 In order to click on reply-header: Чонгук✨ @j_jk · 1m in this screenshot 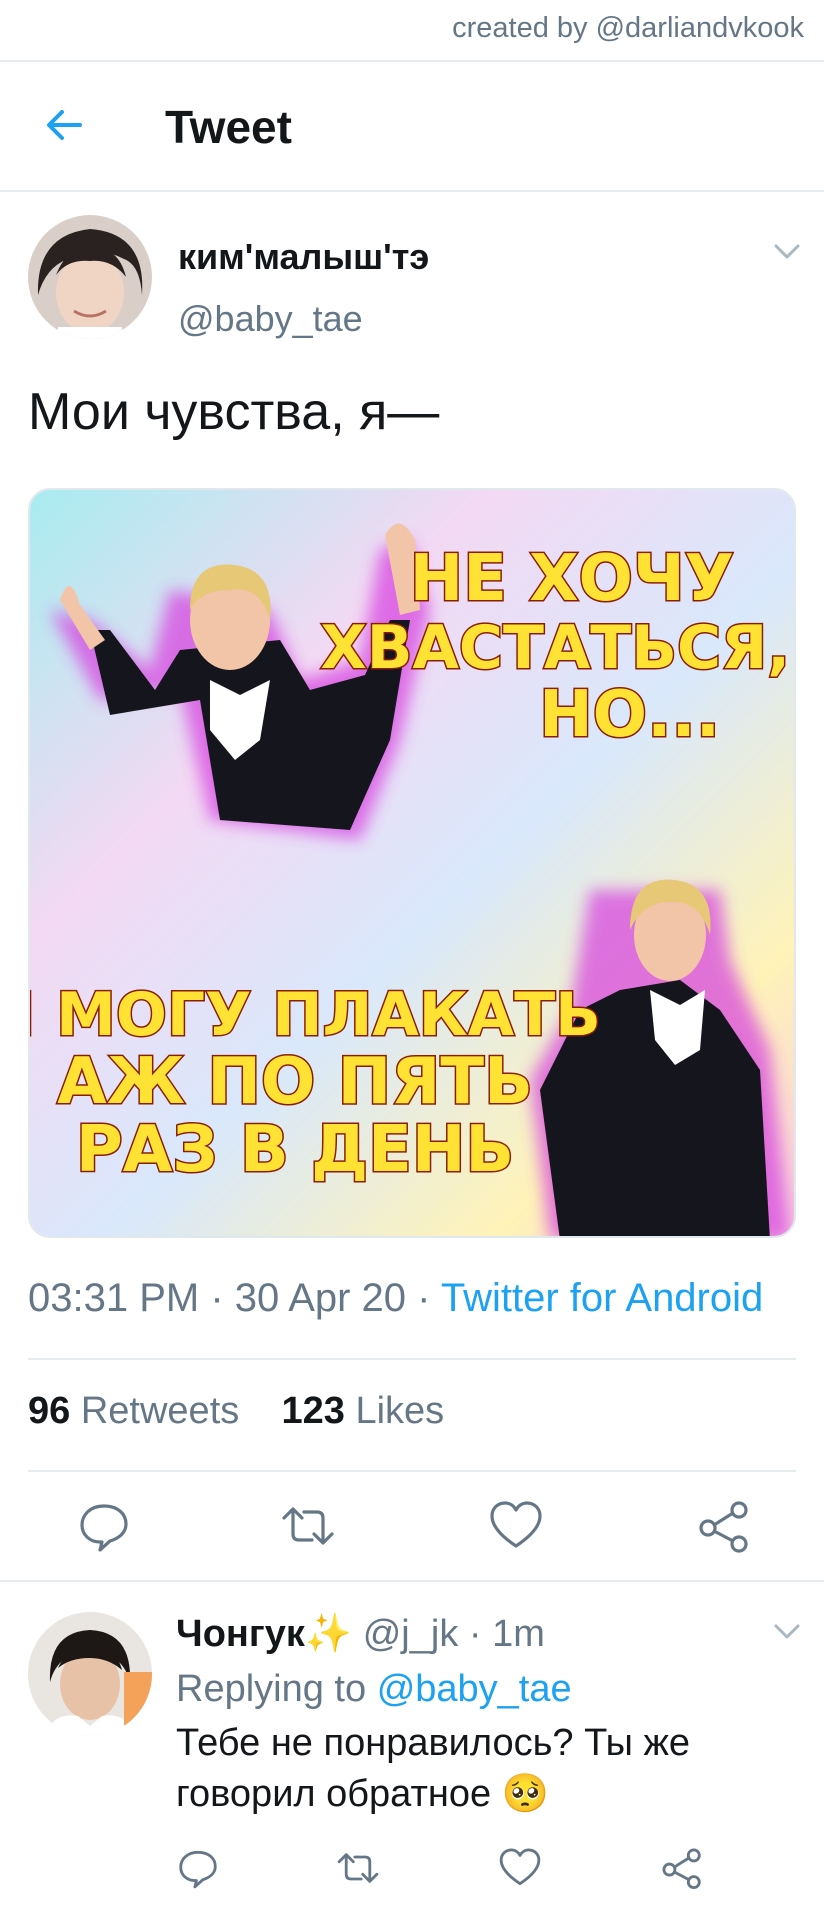, I will do `click(360, 1634)`.